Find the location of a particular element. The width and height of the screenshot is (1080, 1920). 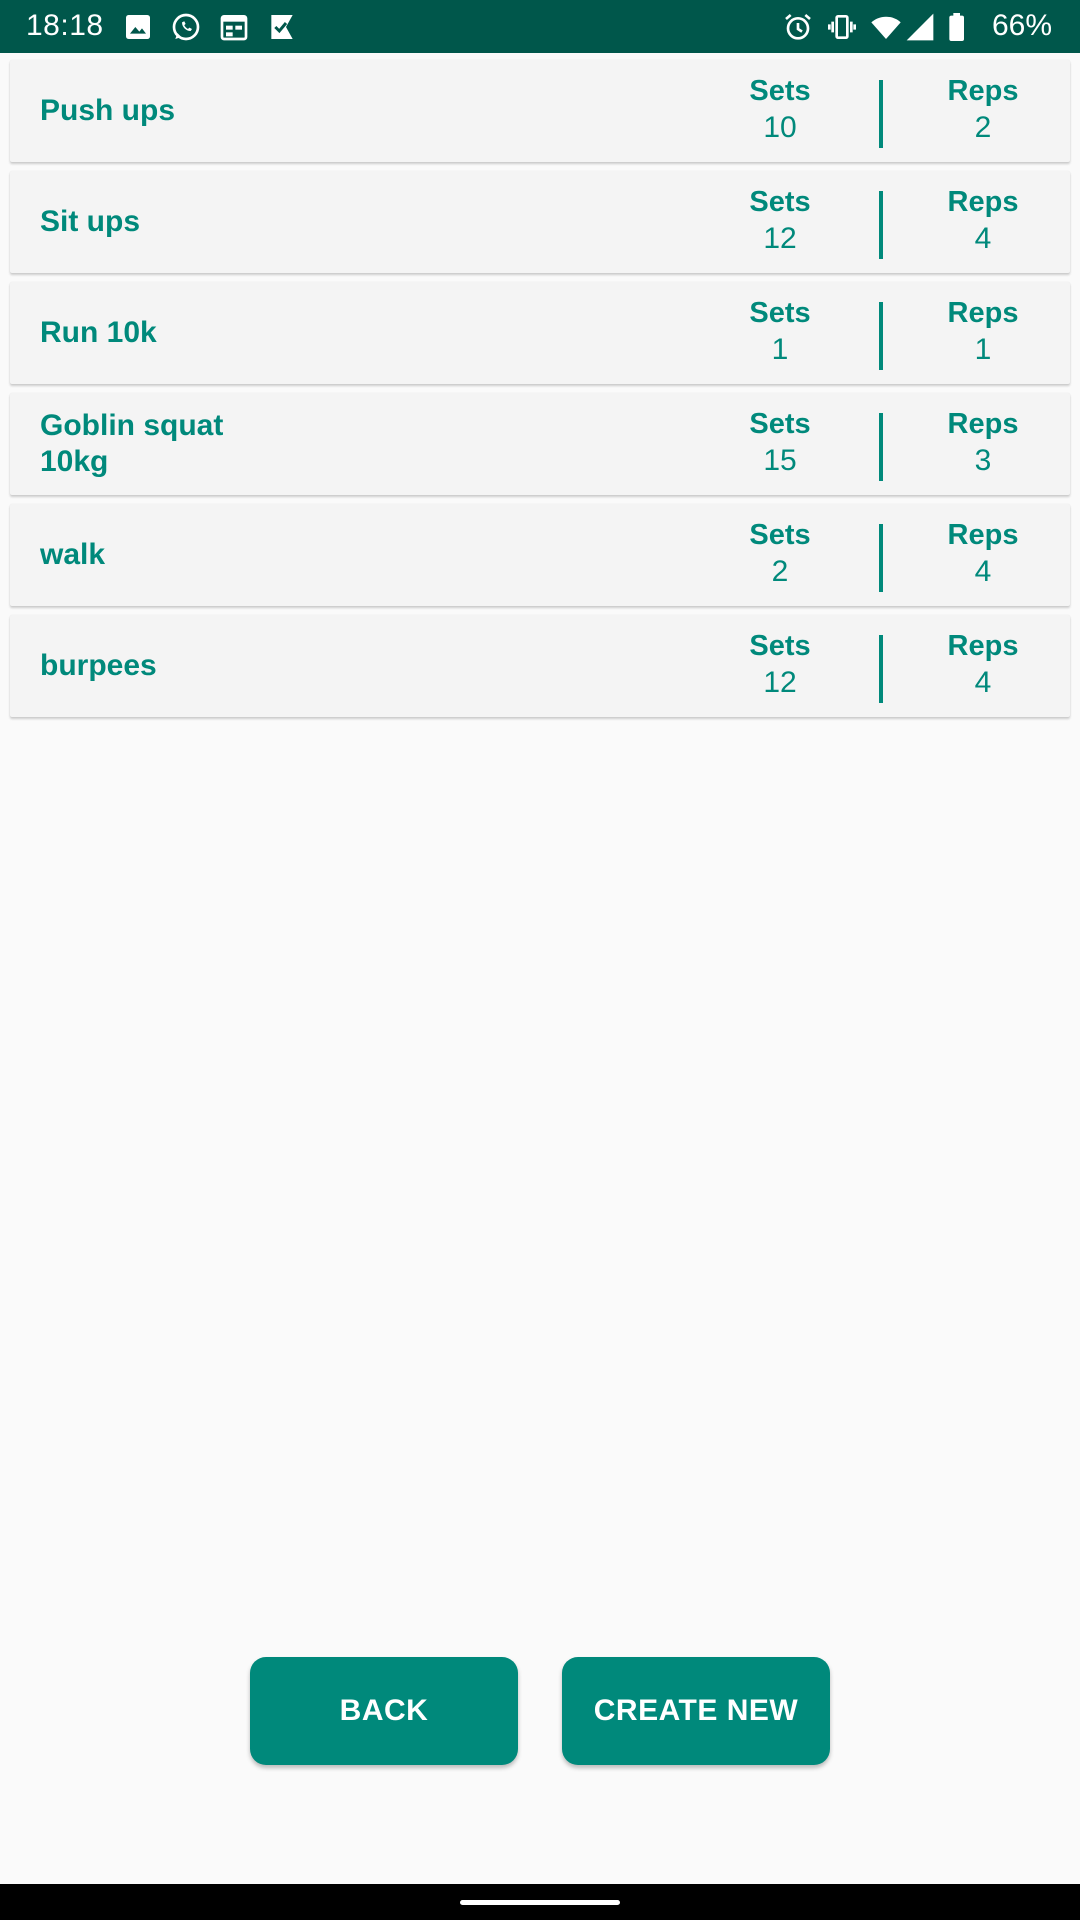

battery-icon is located at coordinates (956, 27).